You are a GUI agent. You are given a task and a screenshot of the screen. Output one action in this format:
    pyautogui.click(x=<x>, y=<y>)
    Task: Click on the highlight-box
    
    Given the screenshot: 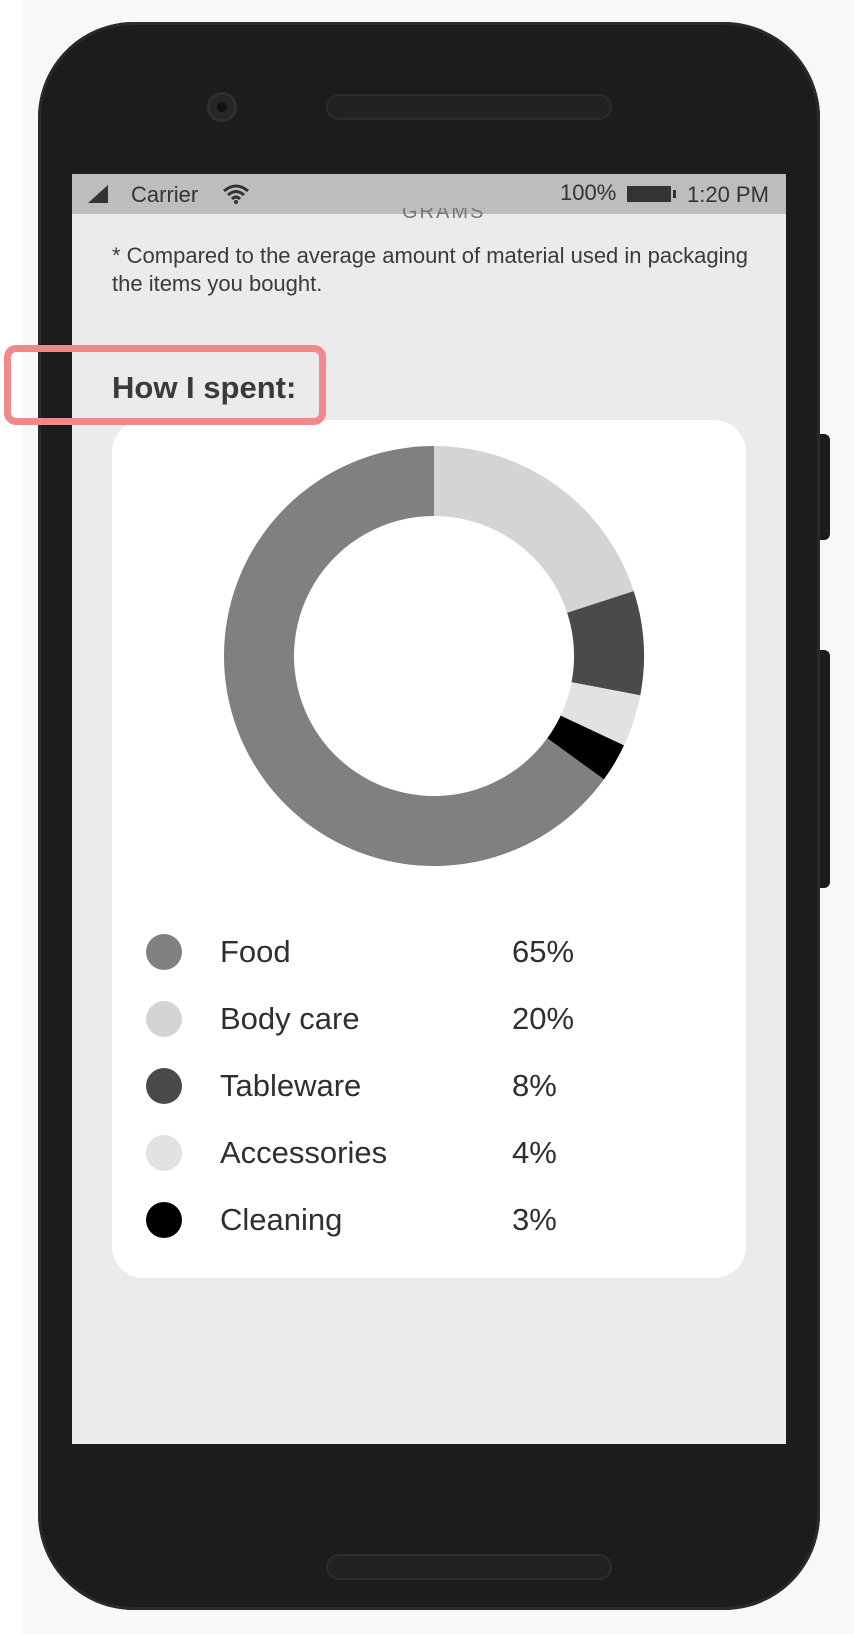 What is the action you would take?
    pyautogui.click(x=165, y=385)
    